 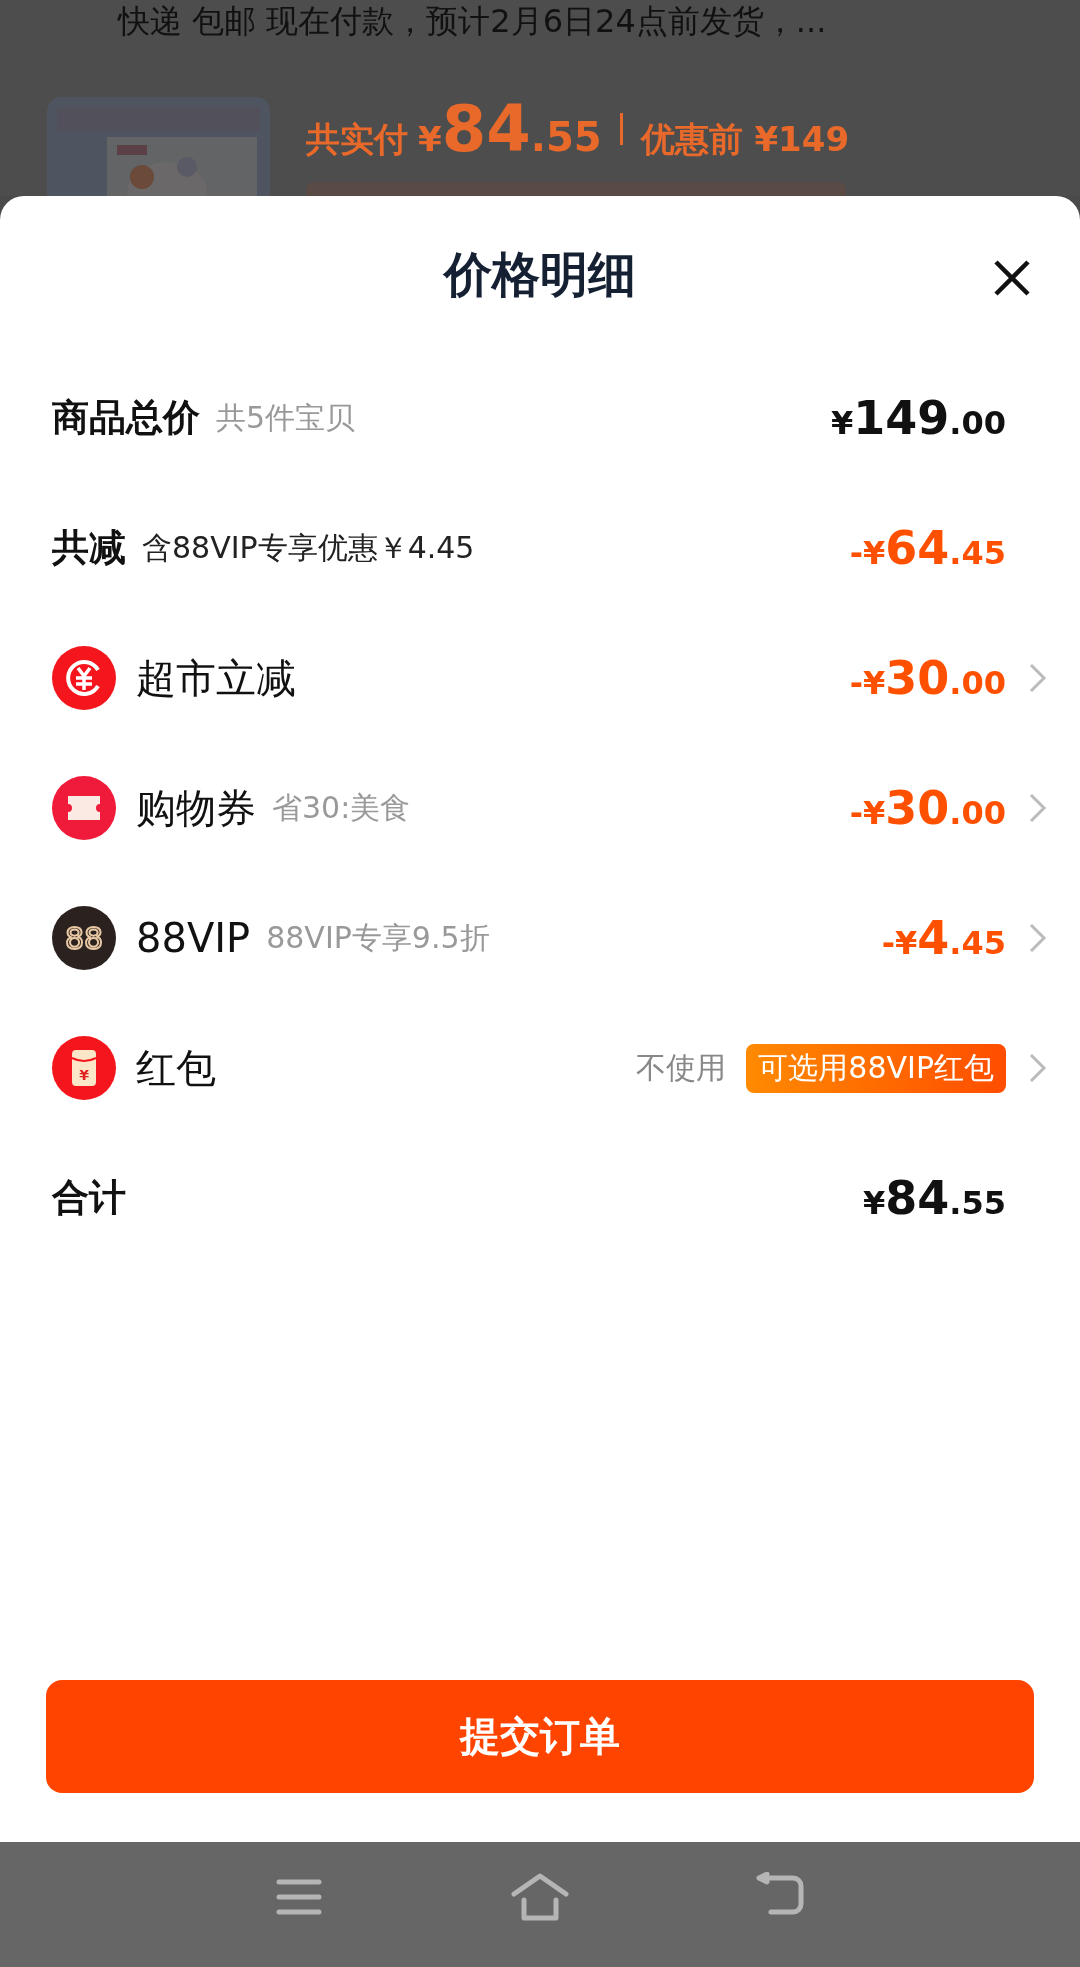 What do you see at coordinates (540, 274) in the screenshot?
I see `sheet-title: 价格明细` at bounding box center [540, 274].